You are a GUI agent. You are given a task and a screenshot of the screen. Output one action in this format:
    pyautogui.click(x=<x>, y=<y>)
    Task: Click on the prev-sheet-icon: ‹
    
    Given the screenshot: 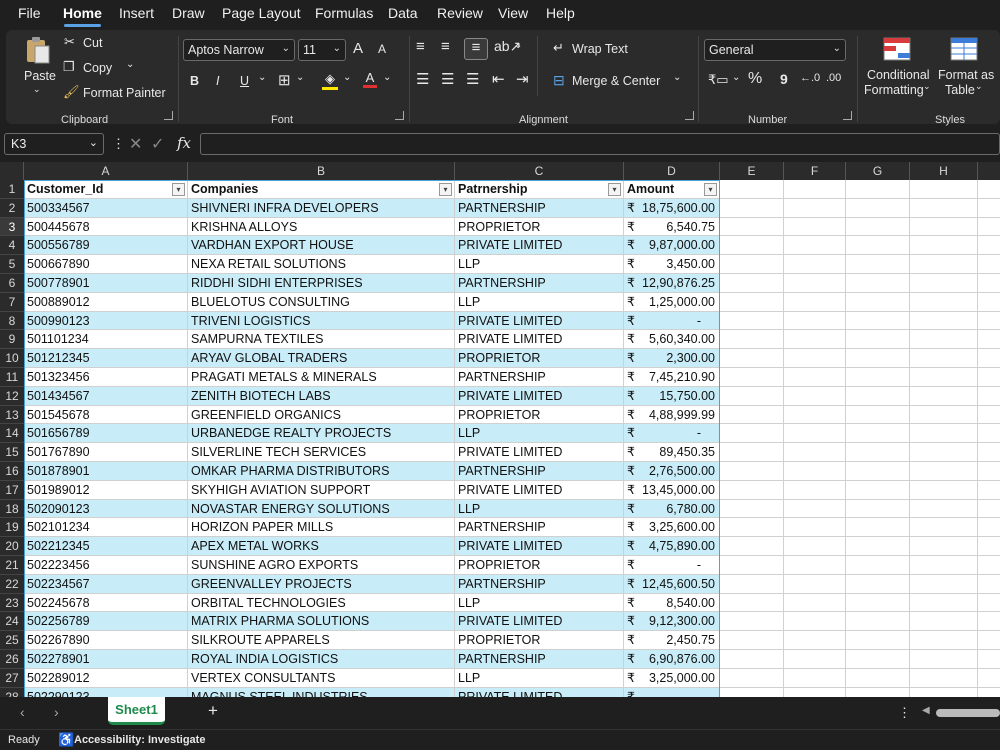 What is the action you would take?
    pyautogui.click(x=22, y=712)
    